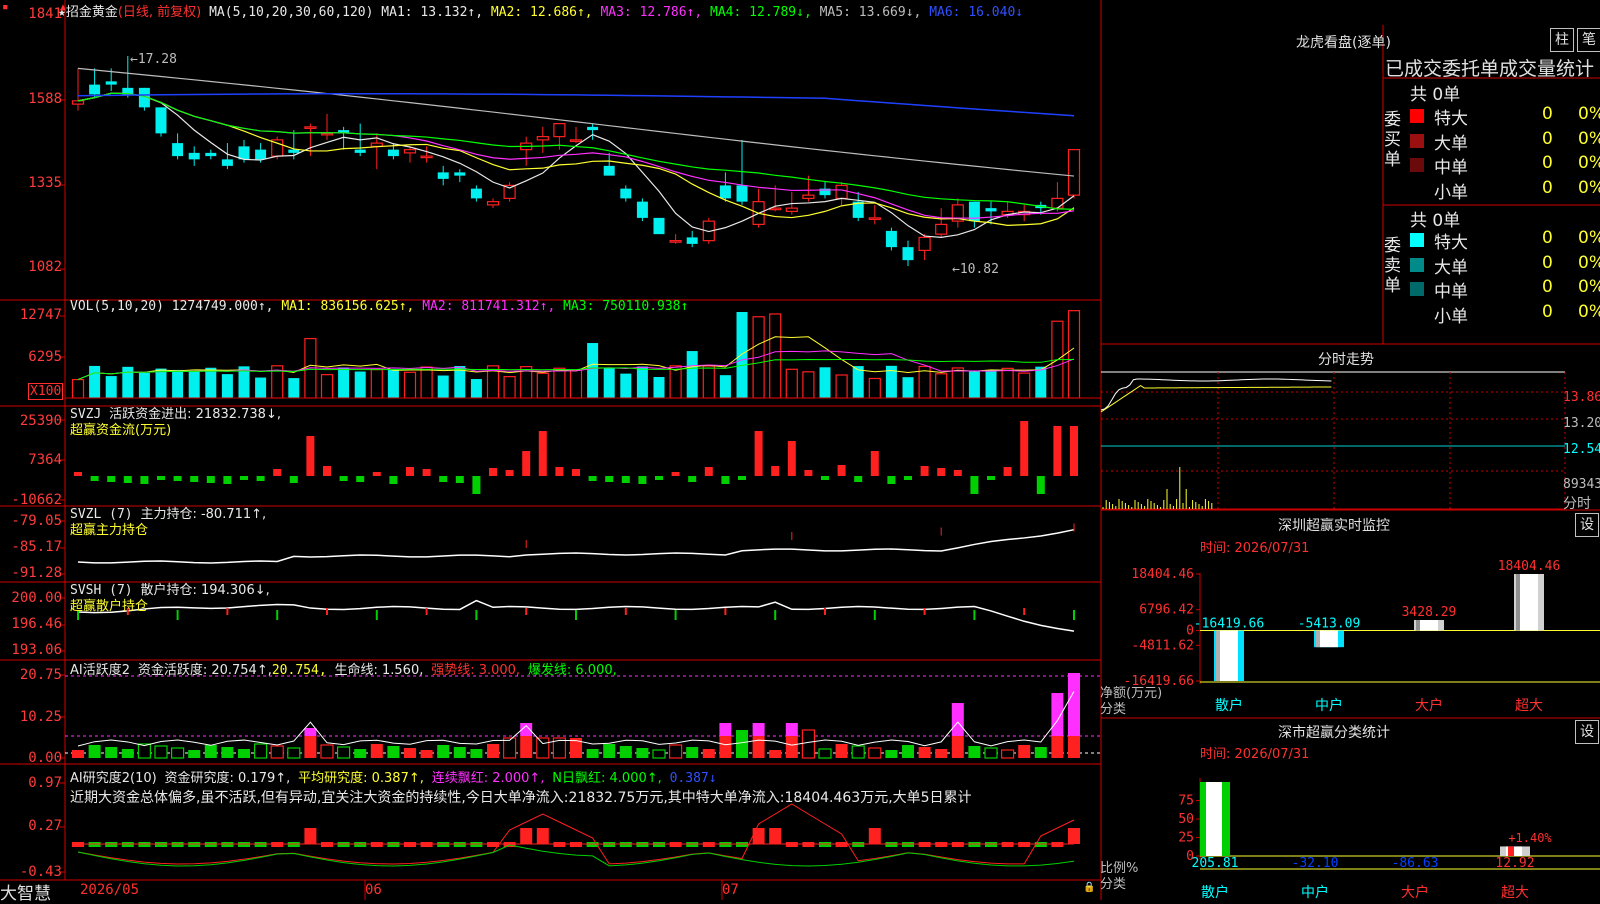 The height and width of the screenshot is (904, 1600). What do you see at coordinates (1588, 40) in the screenshot?
I see `tick-view-button: 笔` at bounding box center [1588, 40].